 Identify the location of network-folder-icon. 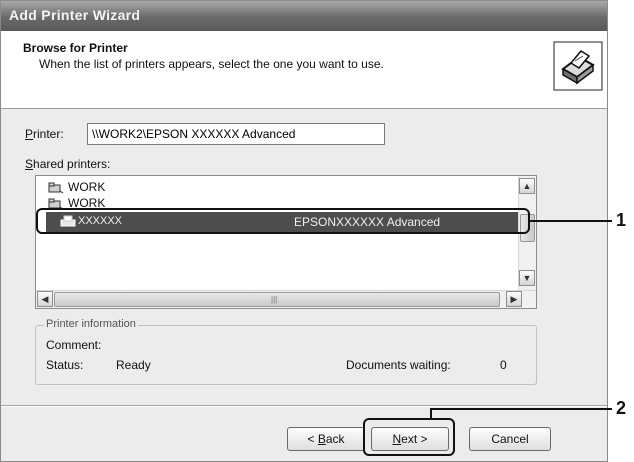
(56, 188).